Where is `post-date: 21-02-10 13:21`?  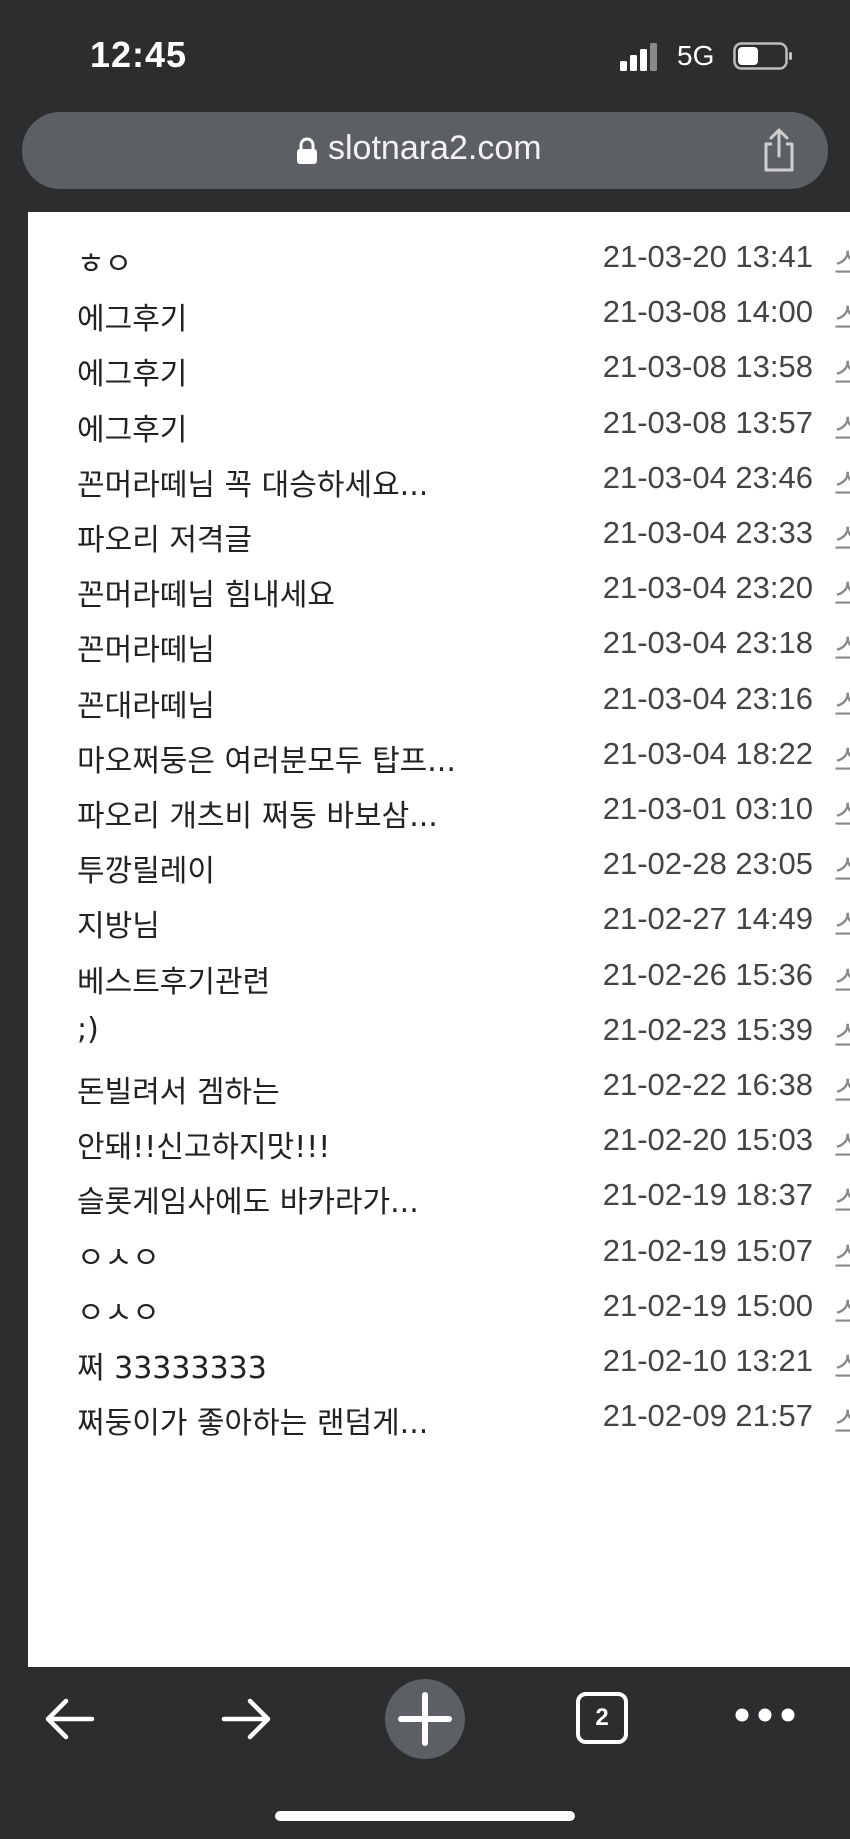 post-date: 21-02-10 13:21 is located at coordinates (707, 1360).